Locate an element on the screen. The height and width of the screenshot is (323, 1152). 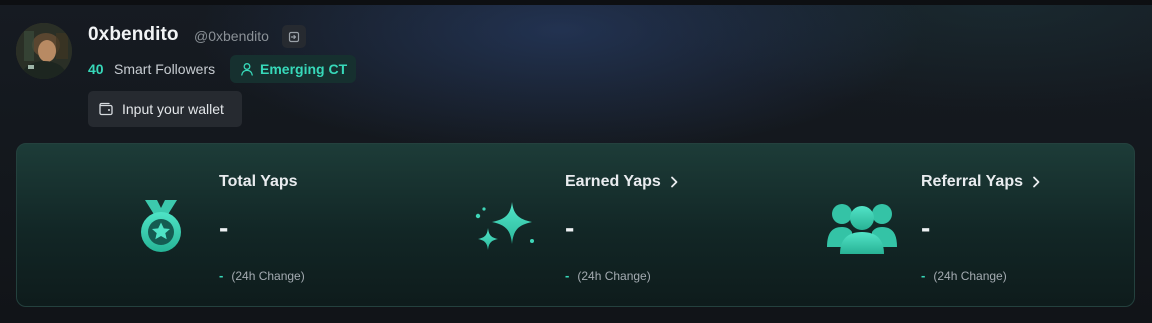
top-edge is located at coordinates (576, 2).